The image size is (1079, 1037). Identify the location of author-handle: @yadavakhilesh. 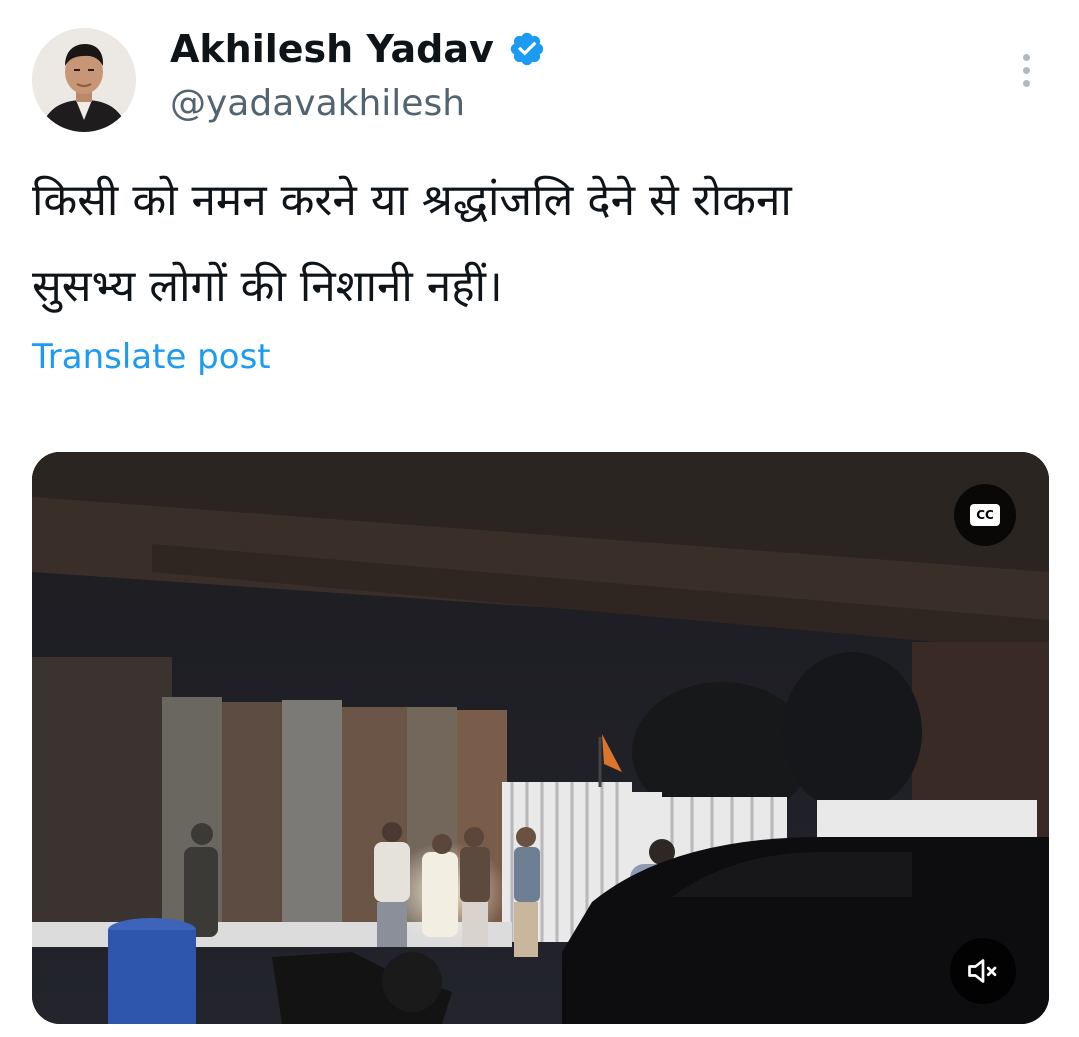
(317, 104).